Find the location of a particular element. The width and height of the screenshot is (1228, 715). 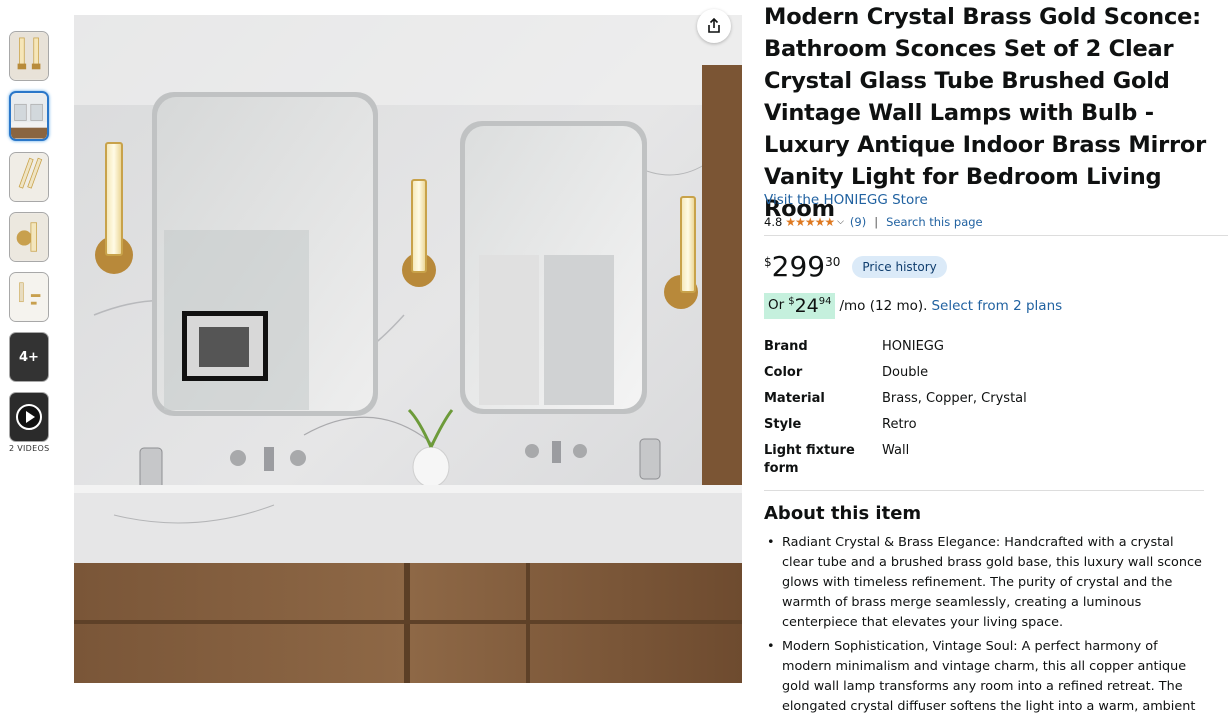

spec-key: Material is located at coordinates (794, 398).